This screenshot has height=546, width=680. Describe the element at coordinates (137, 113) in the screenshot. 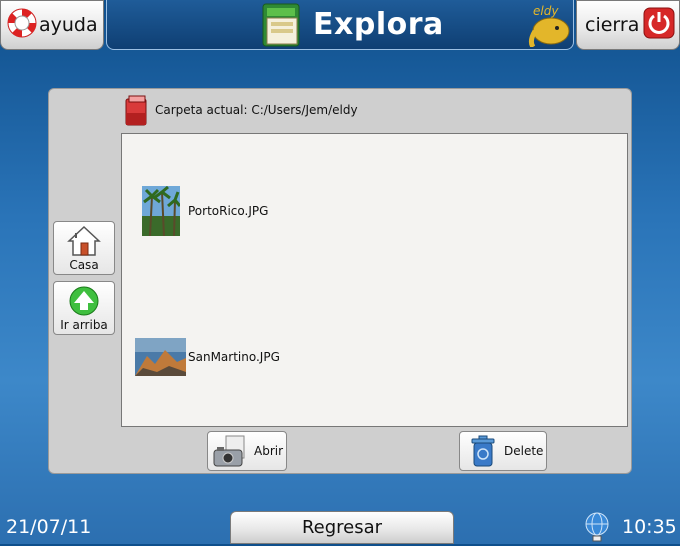

I see `folder-icon` at that location.